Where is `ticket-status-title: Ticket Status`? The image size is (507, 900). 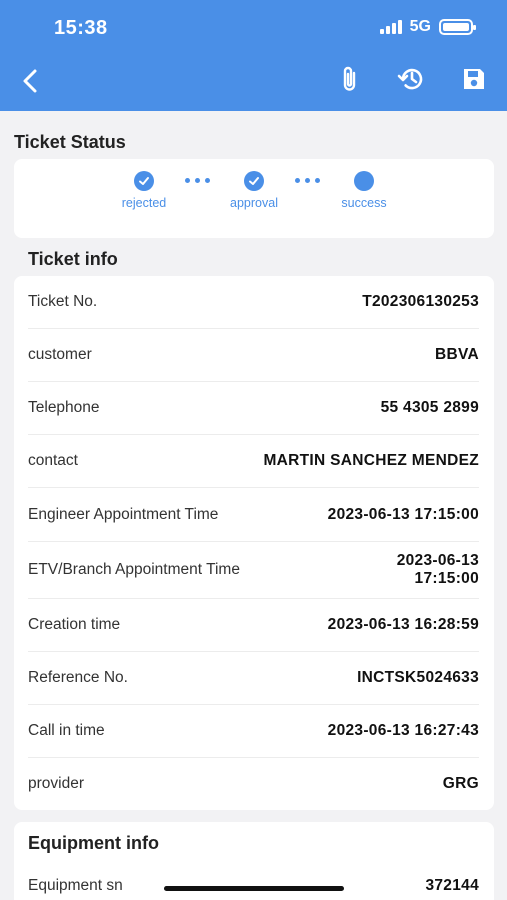 ticket-status-title: Ticket Status is located at coordinates (70, 142).